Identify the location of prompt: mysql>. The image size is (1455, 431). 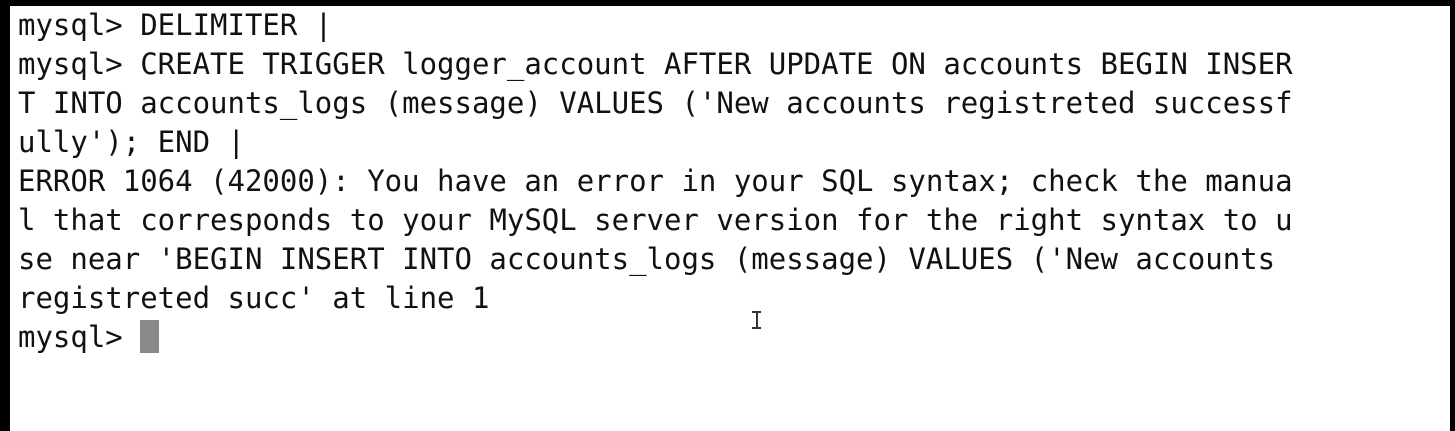
(79, 337).